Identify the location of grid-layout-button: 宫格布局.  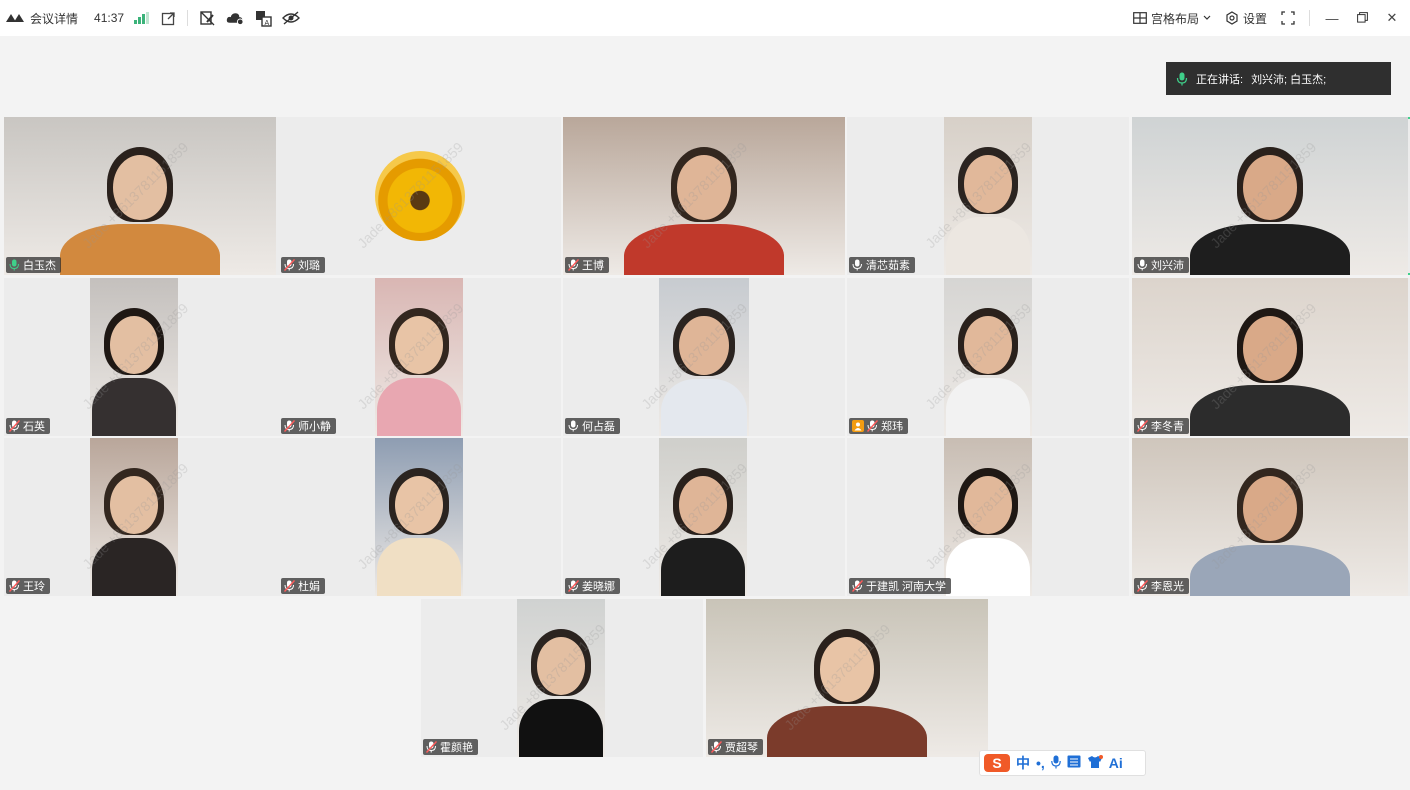
(1172, 18).